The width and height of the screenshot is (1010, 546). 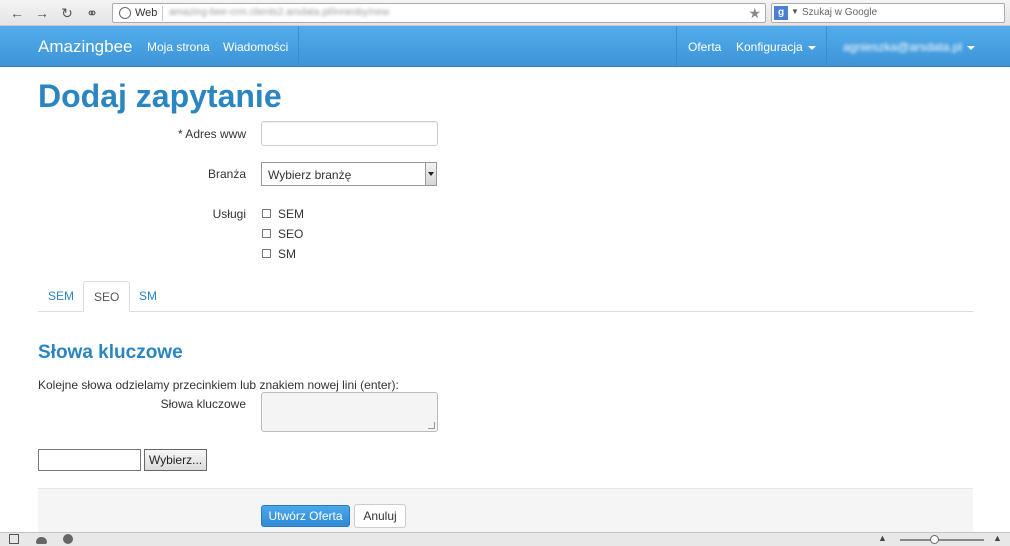 What do you see at coordinates (89, 460) in the screenshot?
I see `file-input` at bounding box center [89, 460].